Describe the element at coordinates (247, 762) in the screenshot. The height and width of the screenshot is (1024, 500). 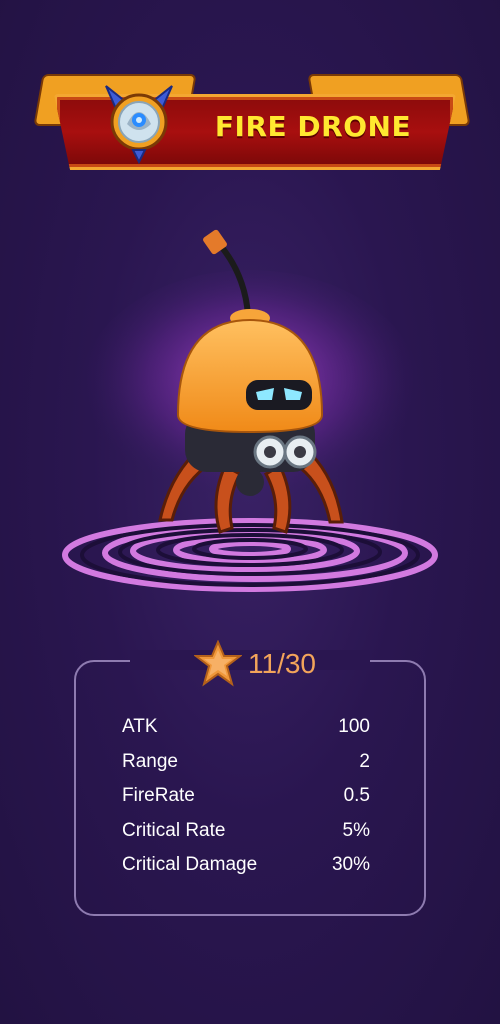
I see `stat-row-range: Range 2` at that location.